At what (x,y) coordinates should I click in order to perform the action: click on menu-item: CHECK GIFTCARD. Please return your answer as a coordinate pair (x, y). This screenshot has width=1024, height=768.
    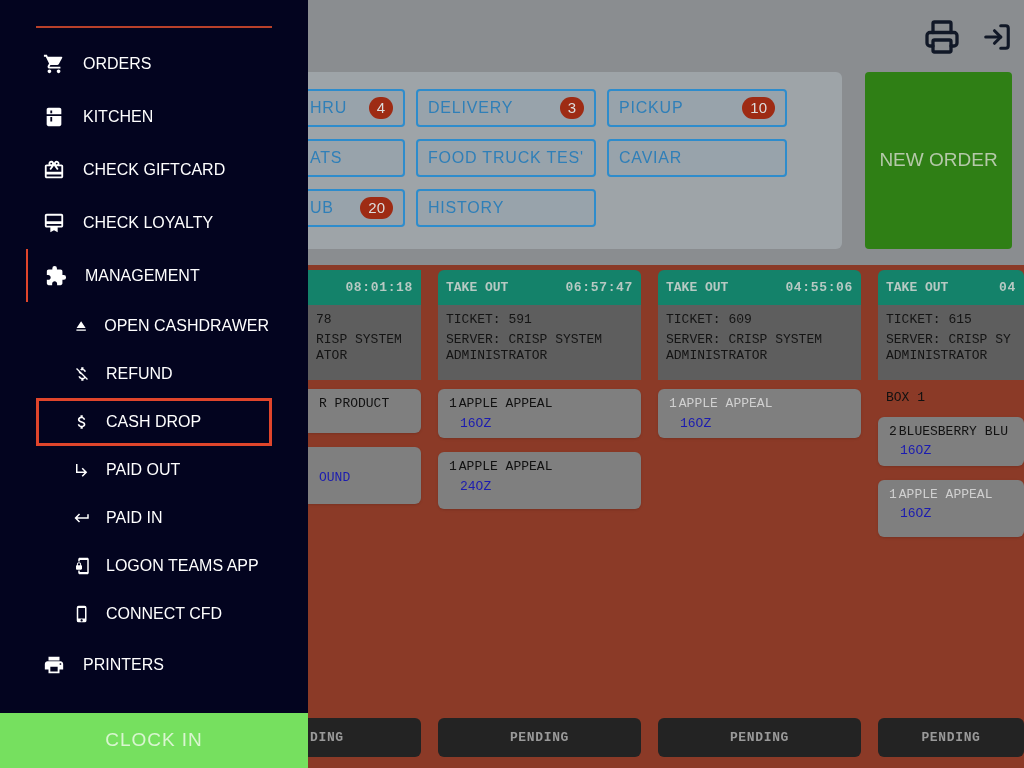
    Looking at the image, I should click on (162, 169).